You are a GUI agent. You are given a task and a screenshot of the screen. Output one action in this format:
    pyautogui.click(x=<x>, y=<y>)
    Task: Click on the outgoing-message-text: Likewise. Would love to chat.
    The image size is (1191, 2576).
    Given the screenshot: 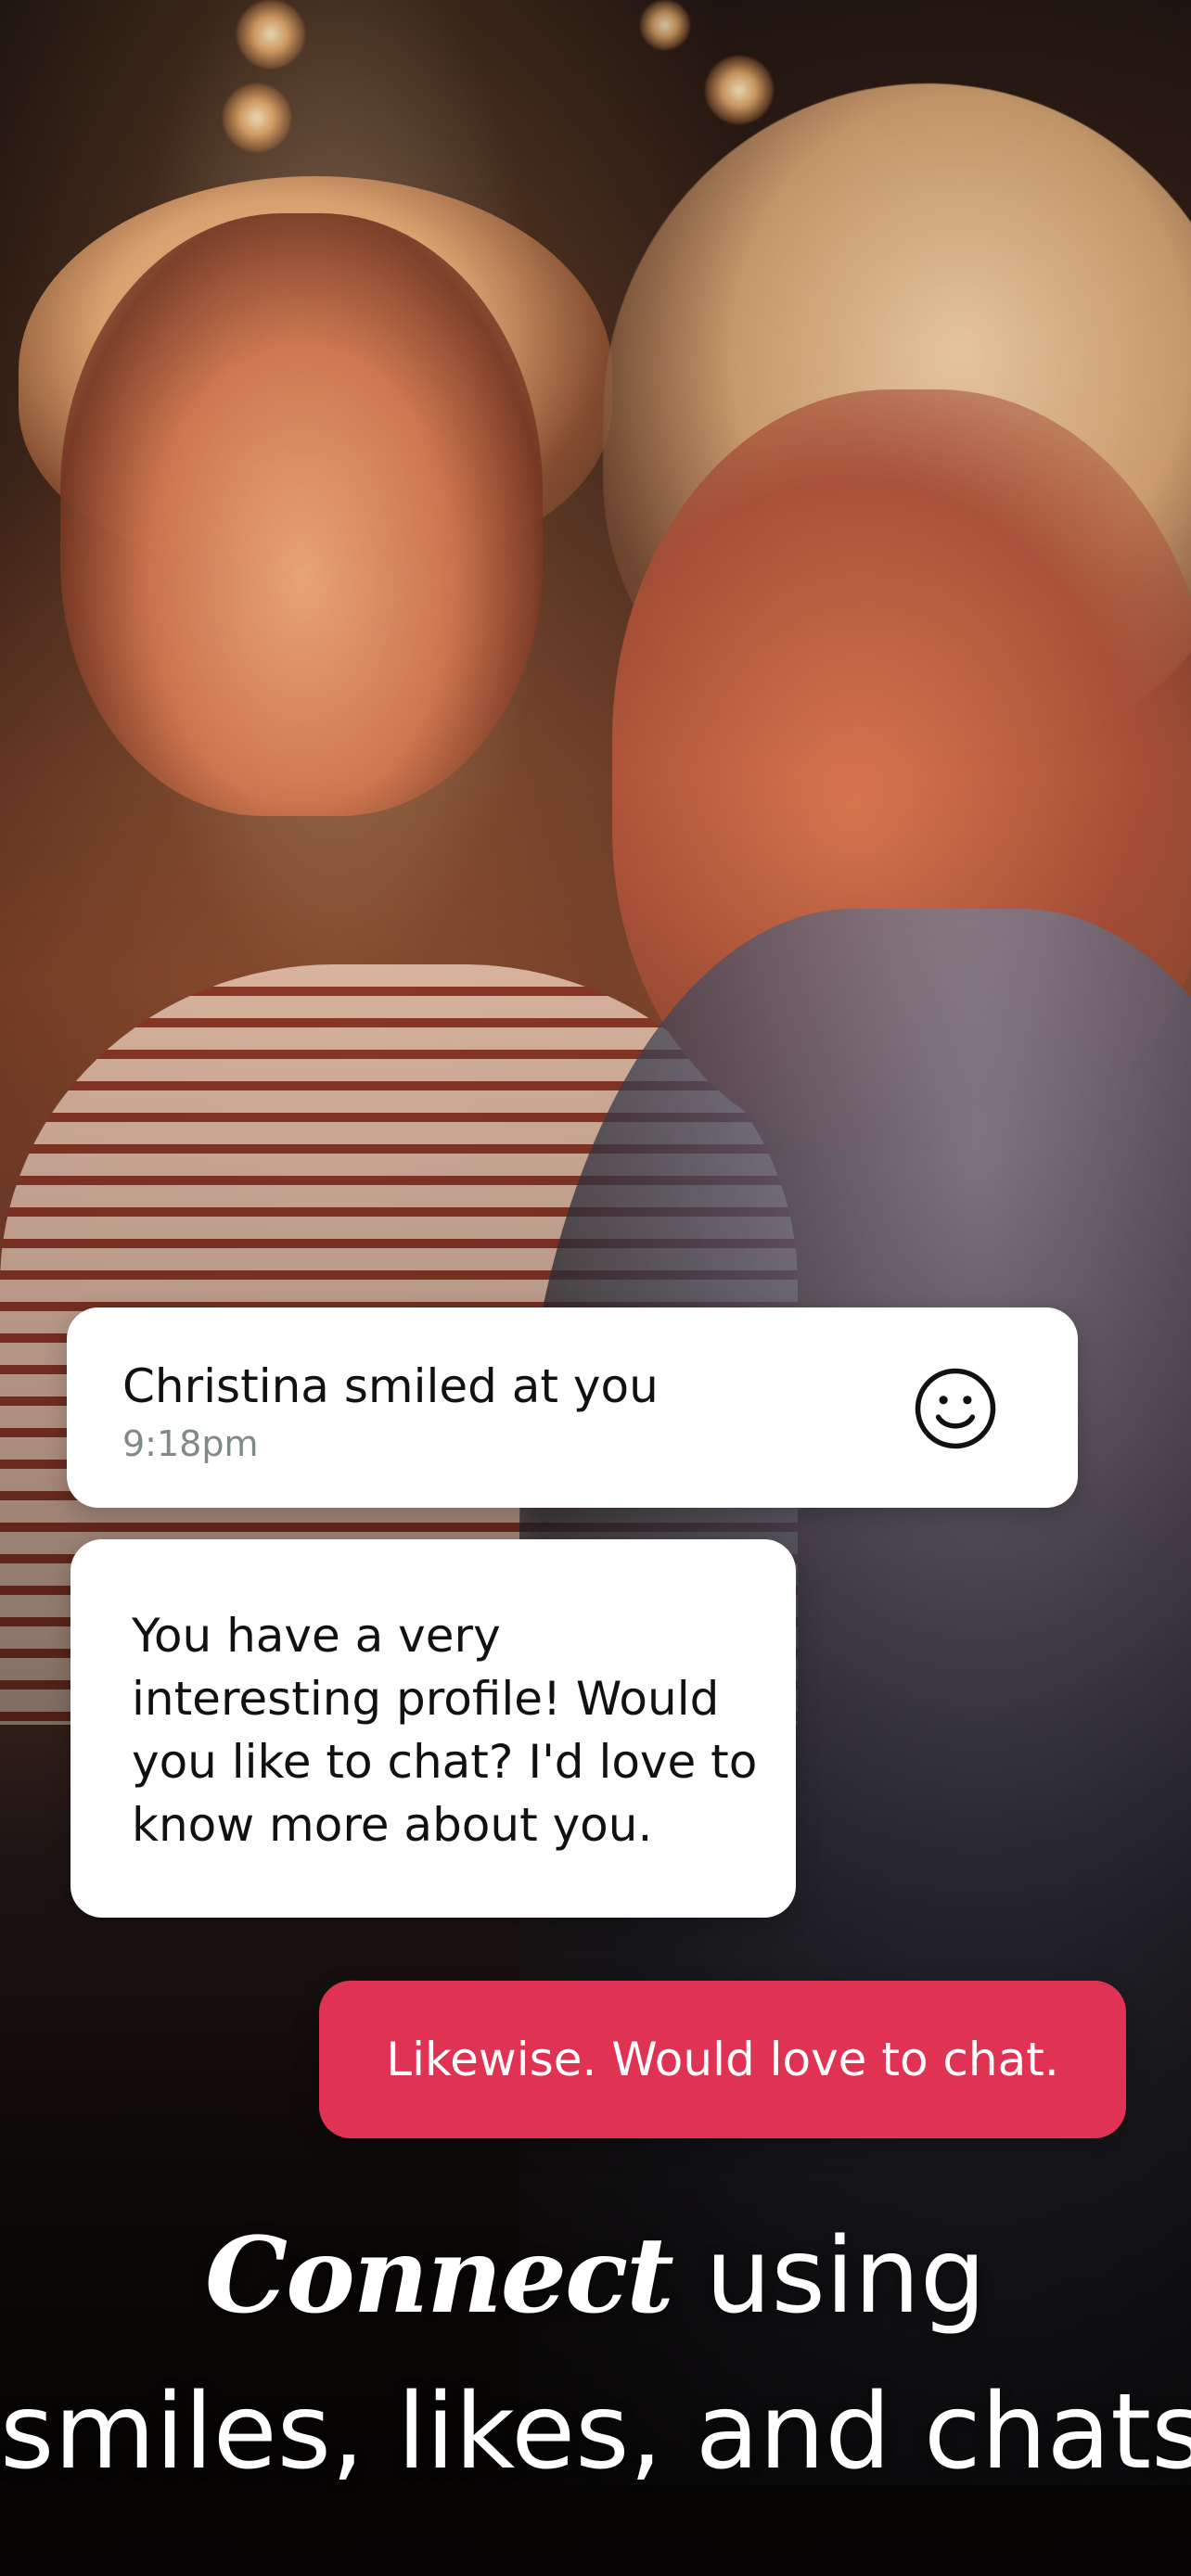 What is the action you would take?
    pyautogui.click(x=722, y=2059)
    